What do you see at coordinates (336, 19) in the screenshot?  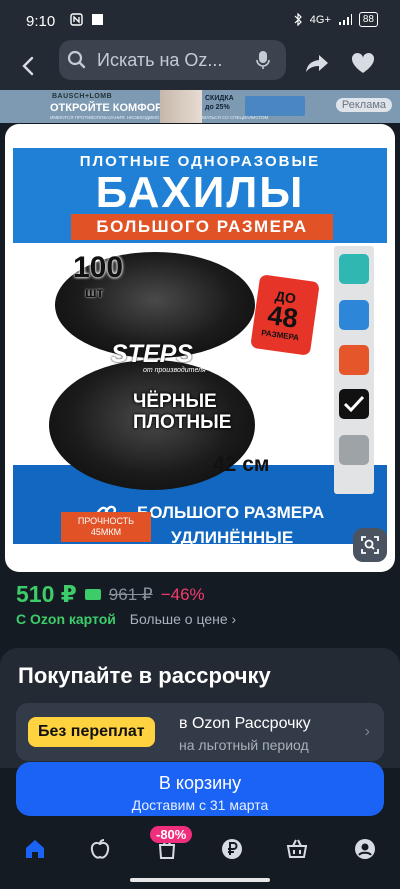 I see `status-right: 4G+ 88` at bounding box center [336, 19].